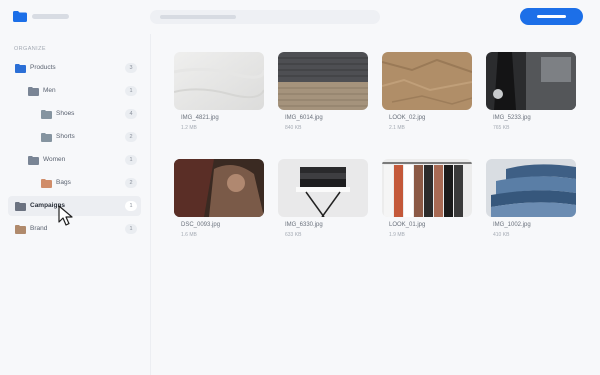  What do you see at coordinates (75, 160) in the screenshot?
I see `sidebar-item-women: Women 1` at bounding box center [75, 160].